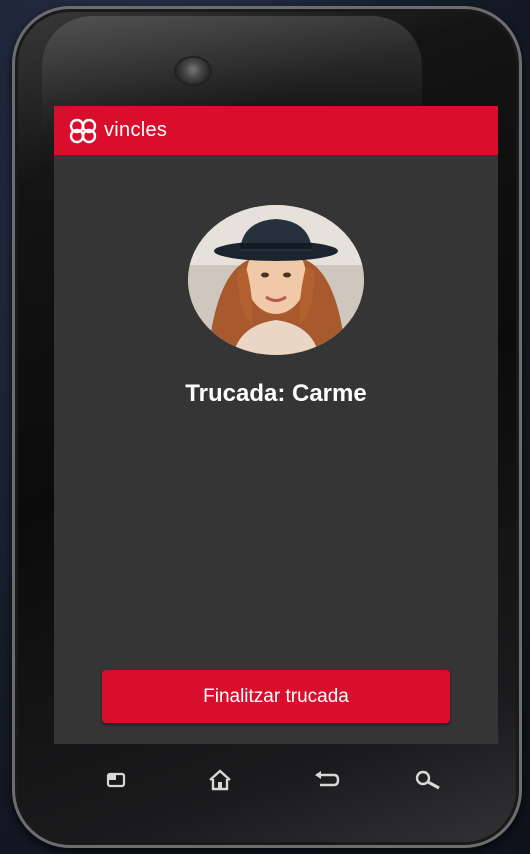  Describe the element at coordinates (276, 130) in the screenshot. I see `app-bar: vincles` at that location.